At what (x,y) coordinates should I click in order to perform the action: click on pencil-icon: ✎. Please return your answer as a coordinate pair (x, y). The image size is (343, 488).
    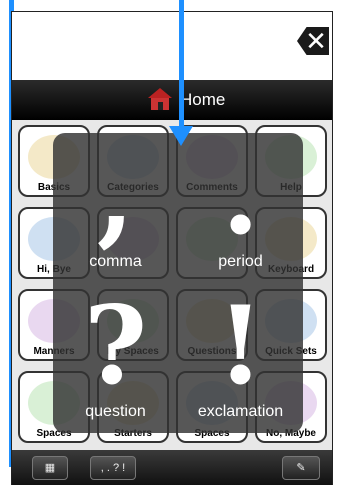
    Looking at the image, I should click on (301, 468).